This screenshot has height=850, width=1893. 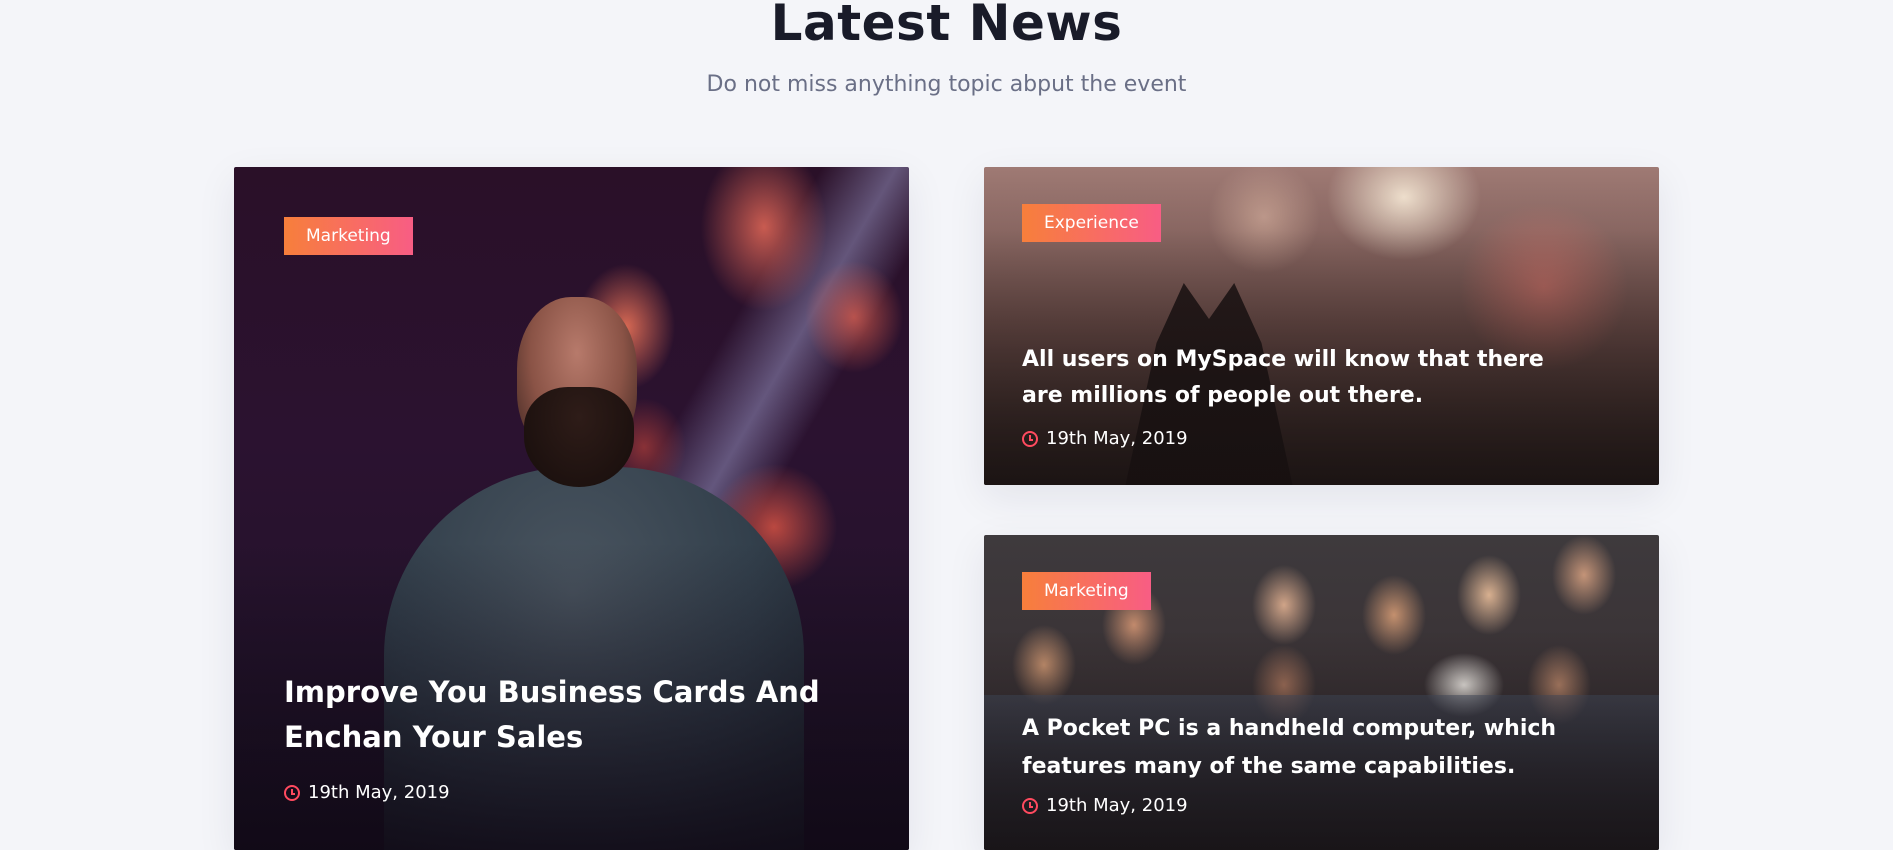 I want to click on category-tag: Experience, so click(x=1091, y=223).